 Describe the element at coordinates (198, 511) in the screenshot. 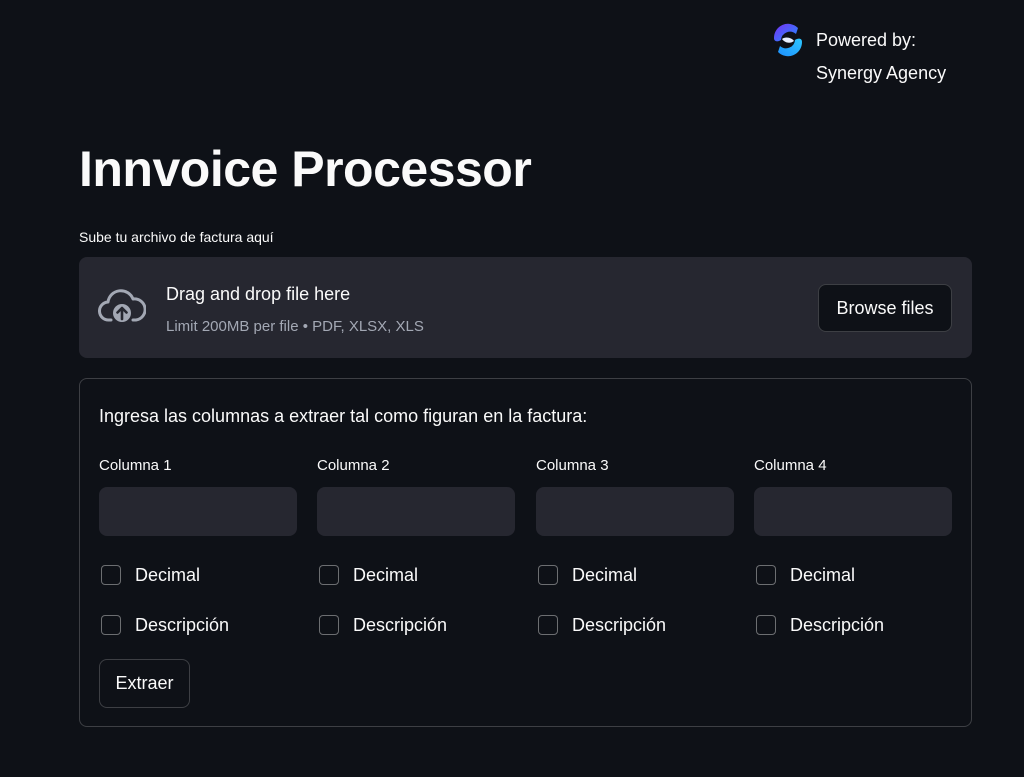

I see `column-1-input` at that location.